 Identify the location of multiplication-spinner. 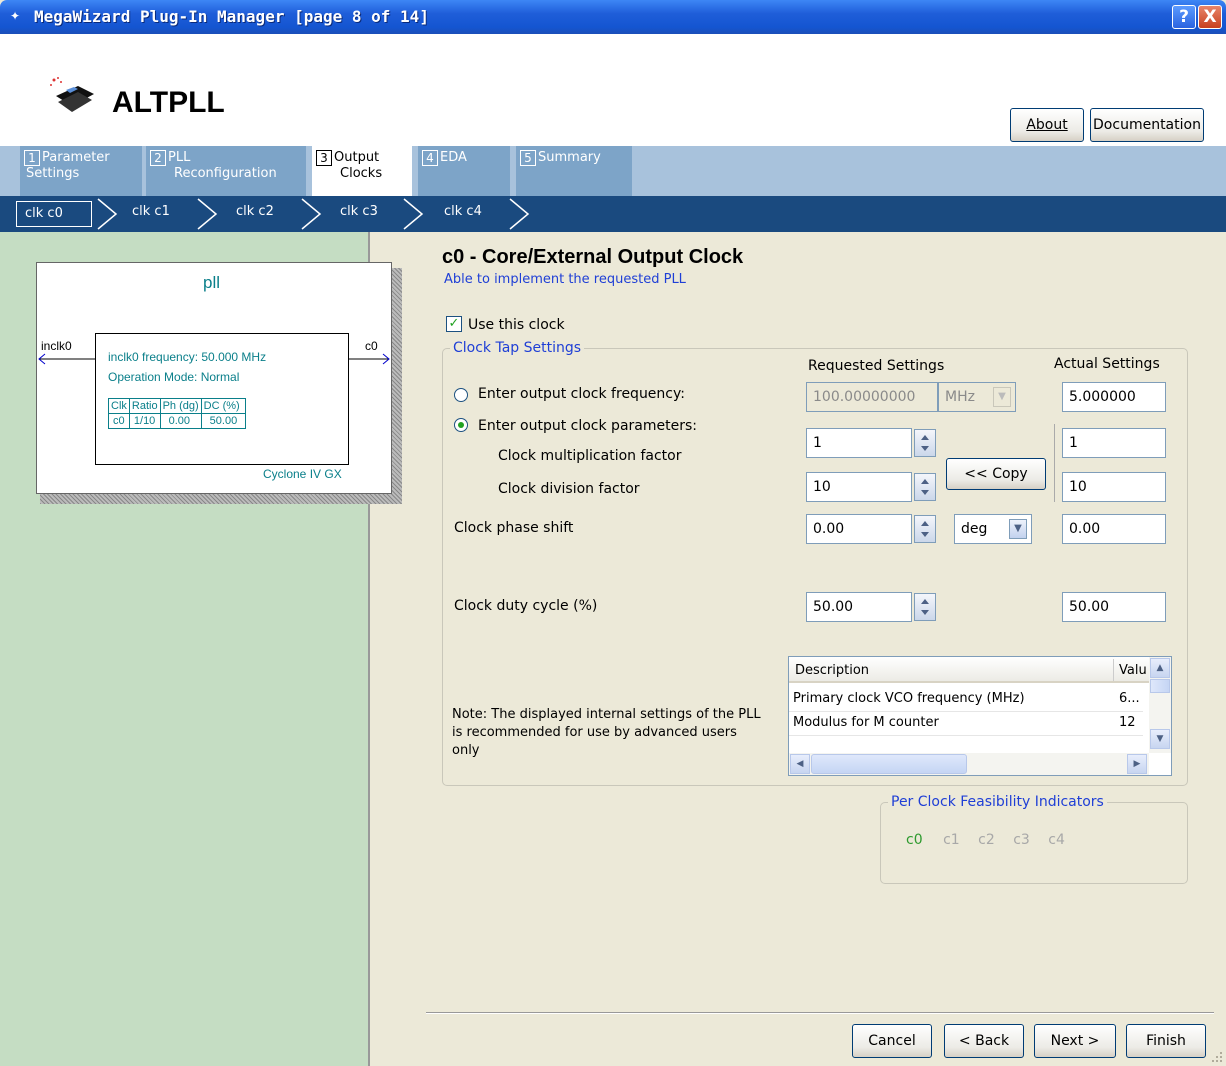
(925, 443).